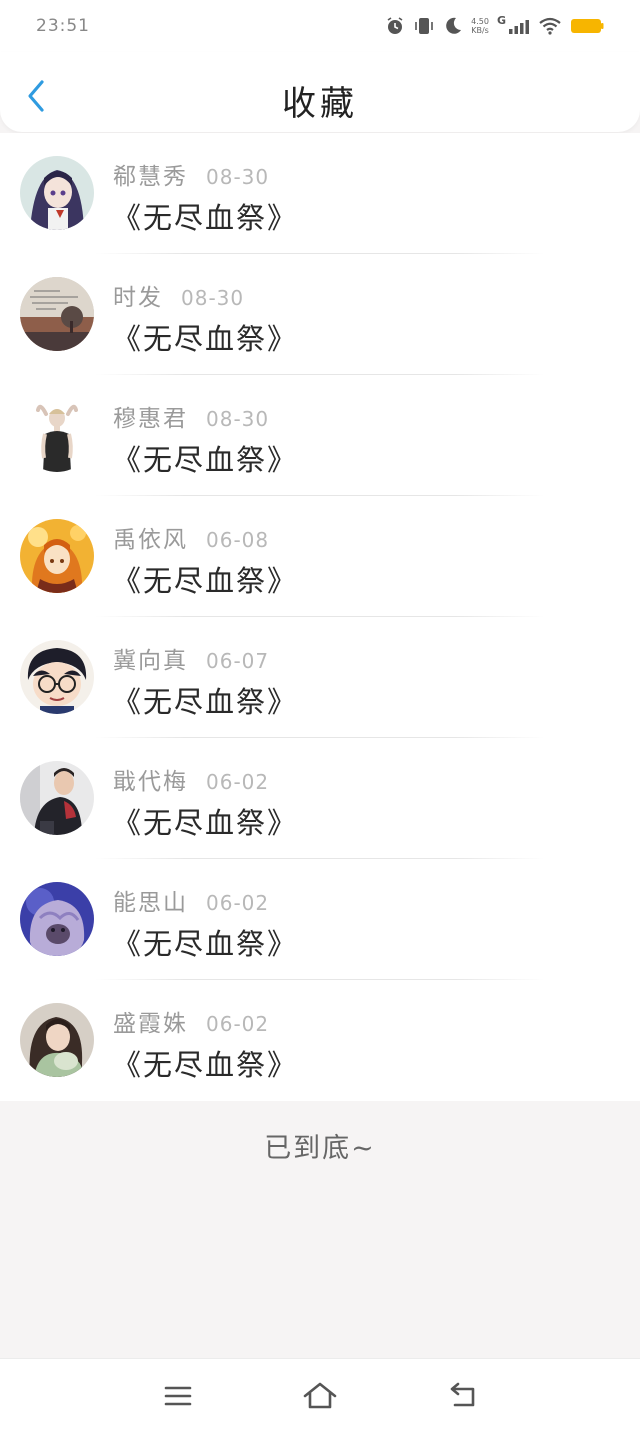  I want to click on list-item: 戢代梅 06-02 《无尽血祭》, so click(320, 798).